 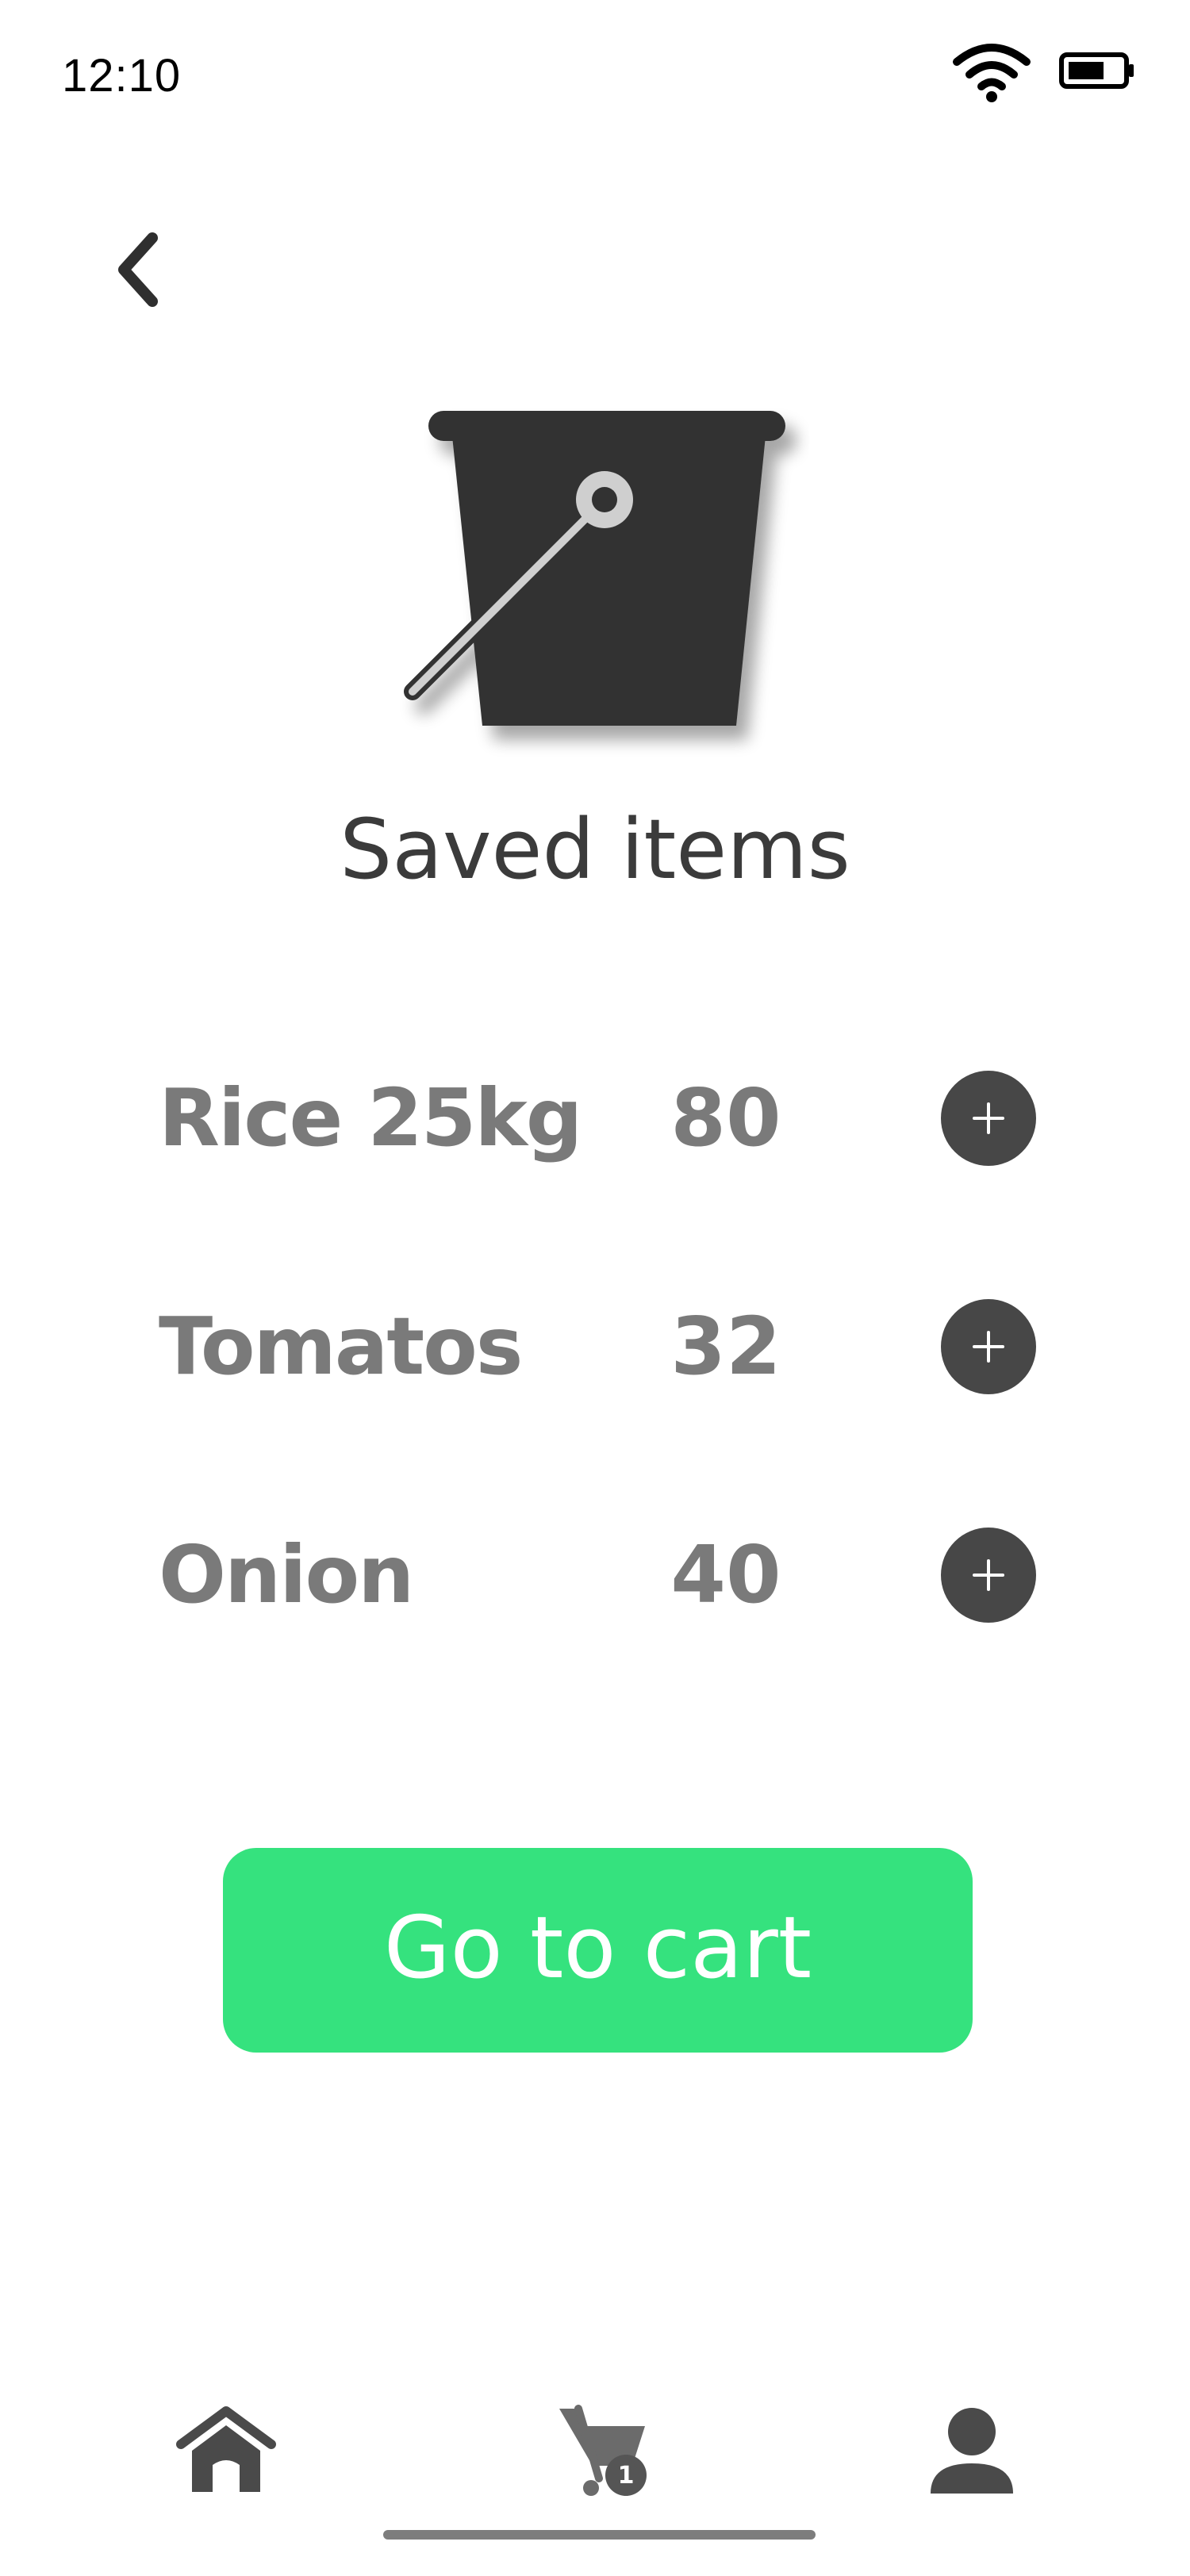 I want to click on go-to-cart-button: Go to cart, so click(x=598, y=1951).